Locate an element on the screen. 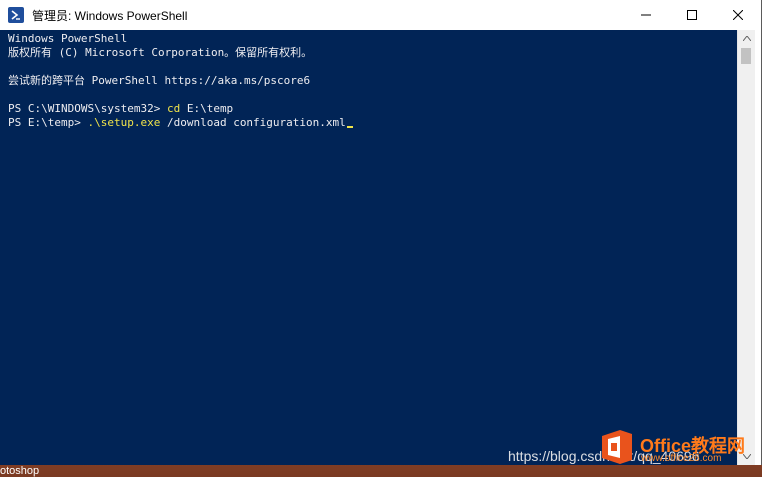 The image size is (762, 477). chevron-up-icon is located at coordinates (746, 38).